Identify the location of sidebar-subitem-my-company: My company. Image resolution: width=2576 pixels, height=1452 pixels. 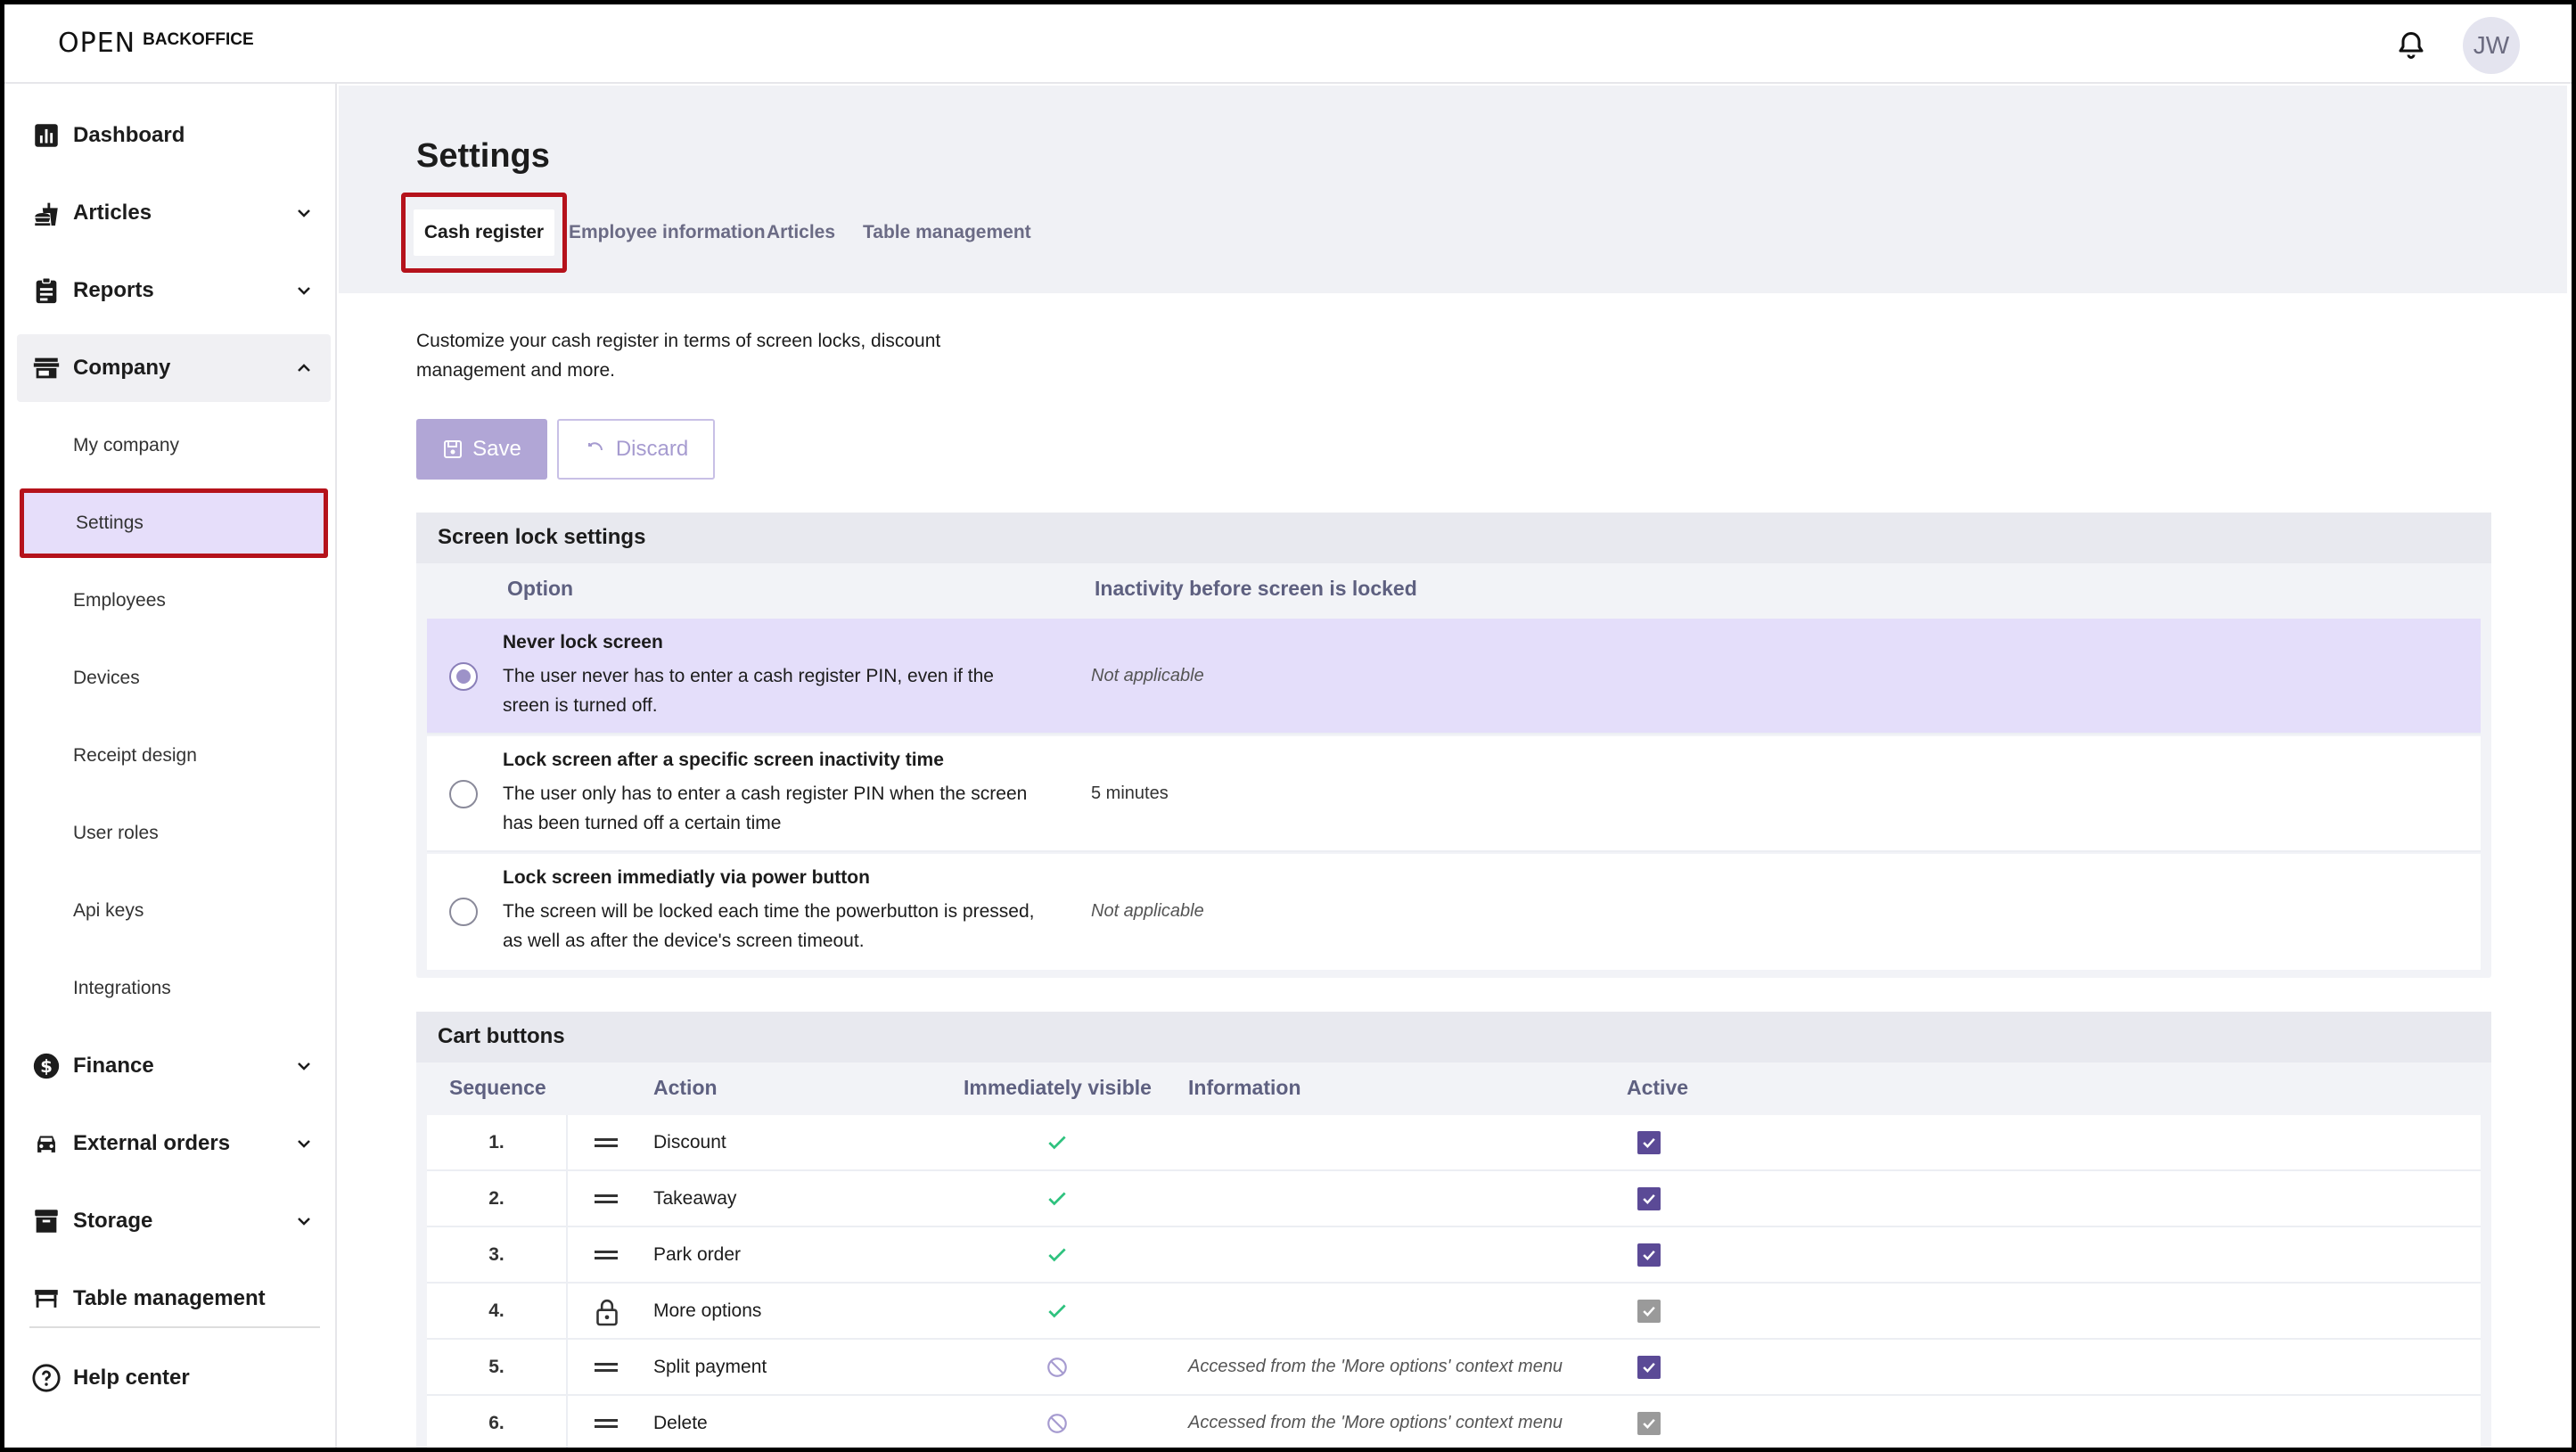
(174, 446).